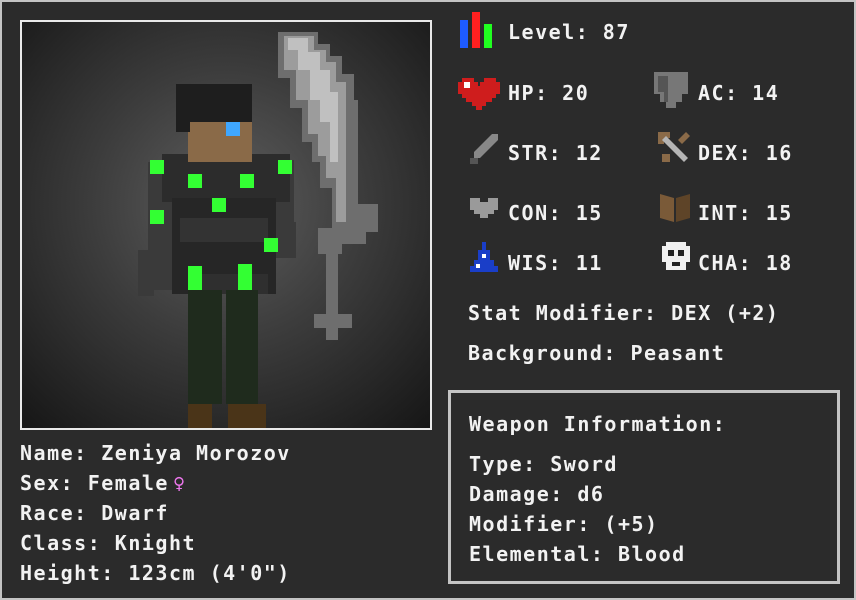 The height and width of the screenshot is (600, 856). Describe the element at coordinates (217, 291) in the screenshot. I see `armor-sprite` at that location.